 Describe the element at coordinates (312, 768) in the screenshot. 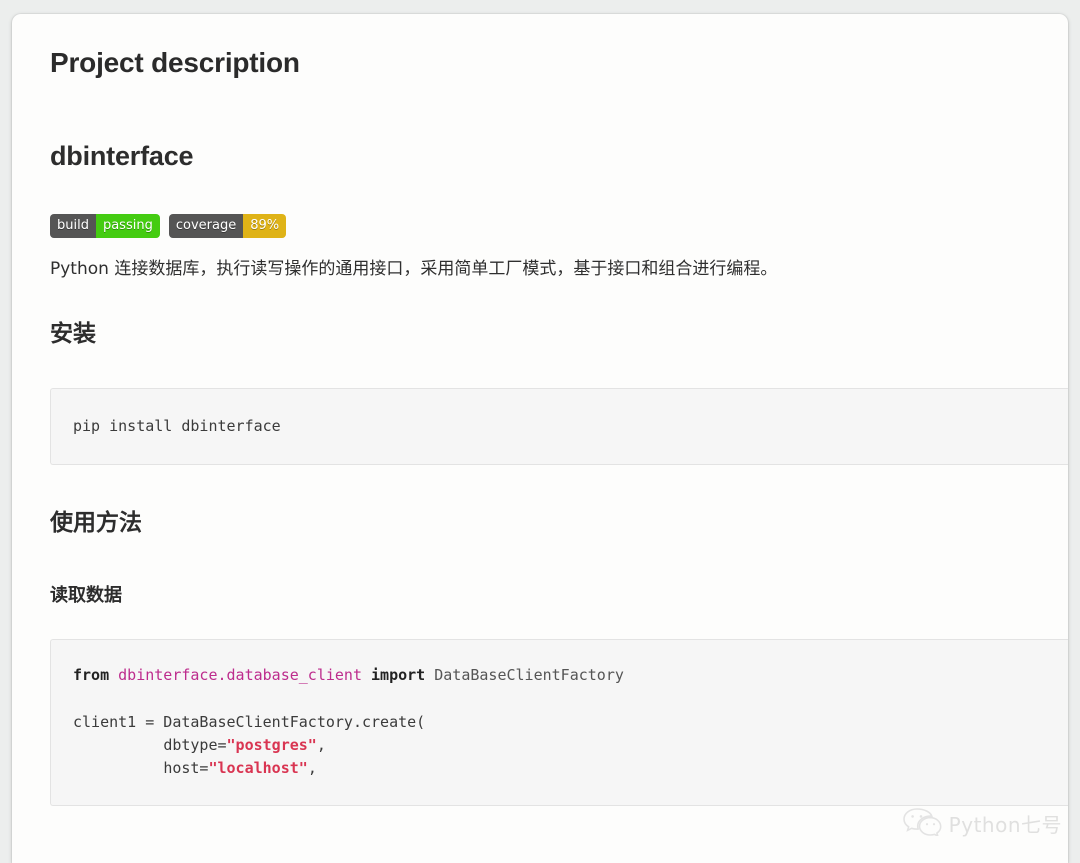

I see `code-token-host-comma: ,` at that location.